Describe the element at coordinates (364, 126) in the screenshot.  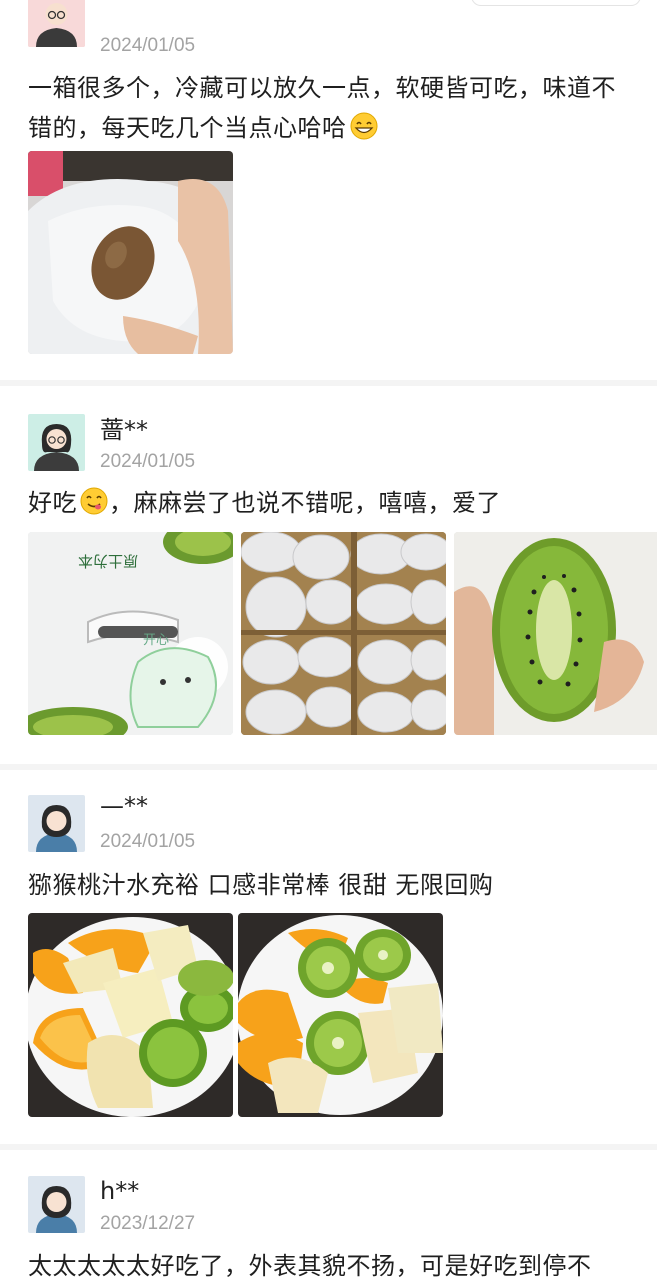
I see `grinning-face-emoji` at that location.